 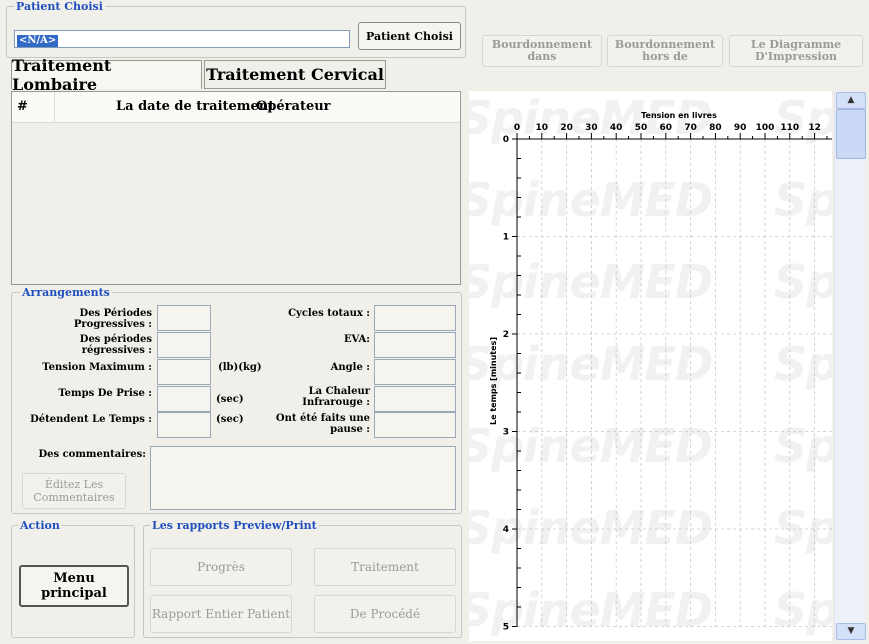 I want to click on relax-time-field, so click(x=184, y=425).